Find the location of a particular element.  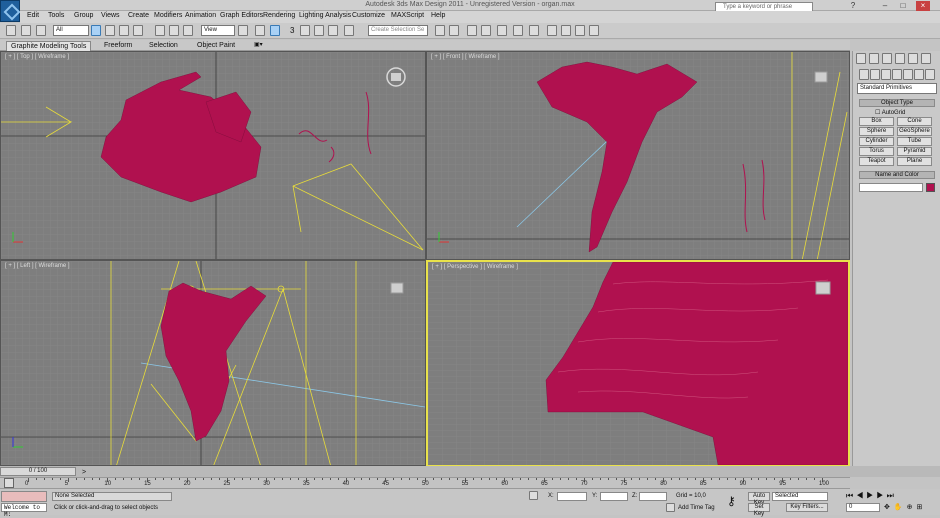

named-selection-set-input: Create Selection Se is located at coordinates (398, 30).